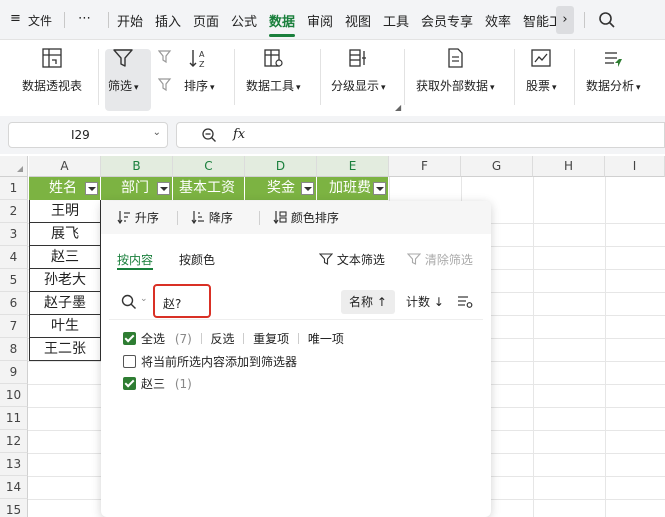 The width and height of the screenshot is (665, 517). I want to click on row-header: 12, so click(14, 441).